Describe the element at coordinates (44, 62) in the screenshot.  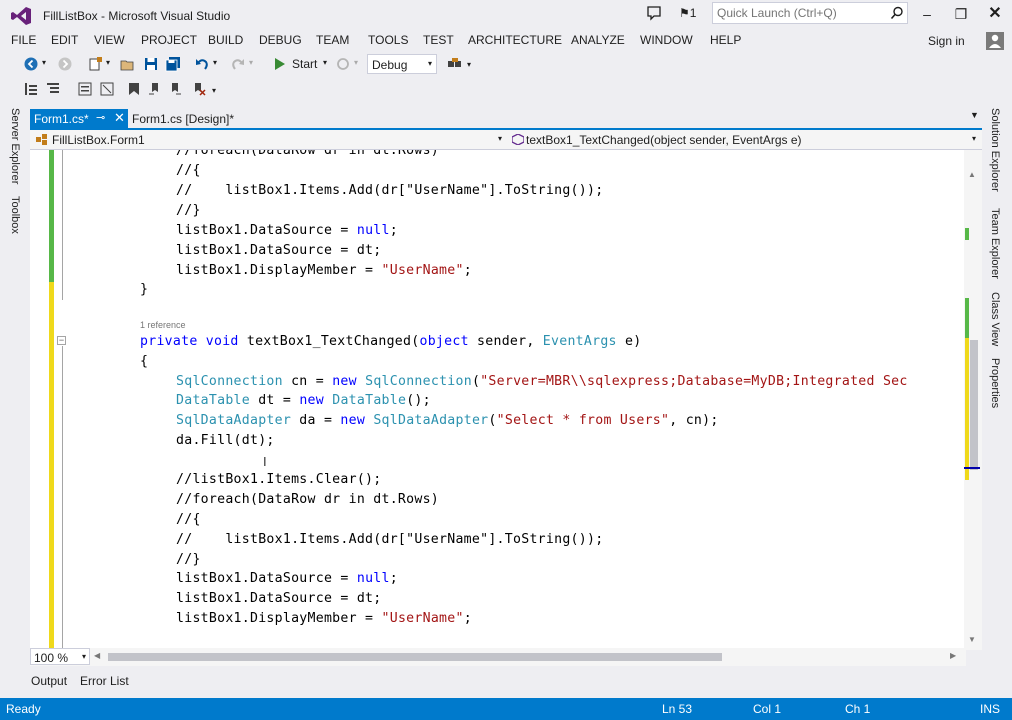
I see `back-dropdown-icon: ▾` at that location.